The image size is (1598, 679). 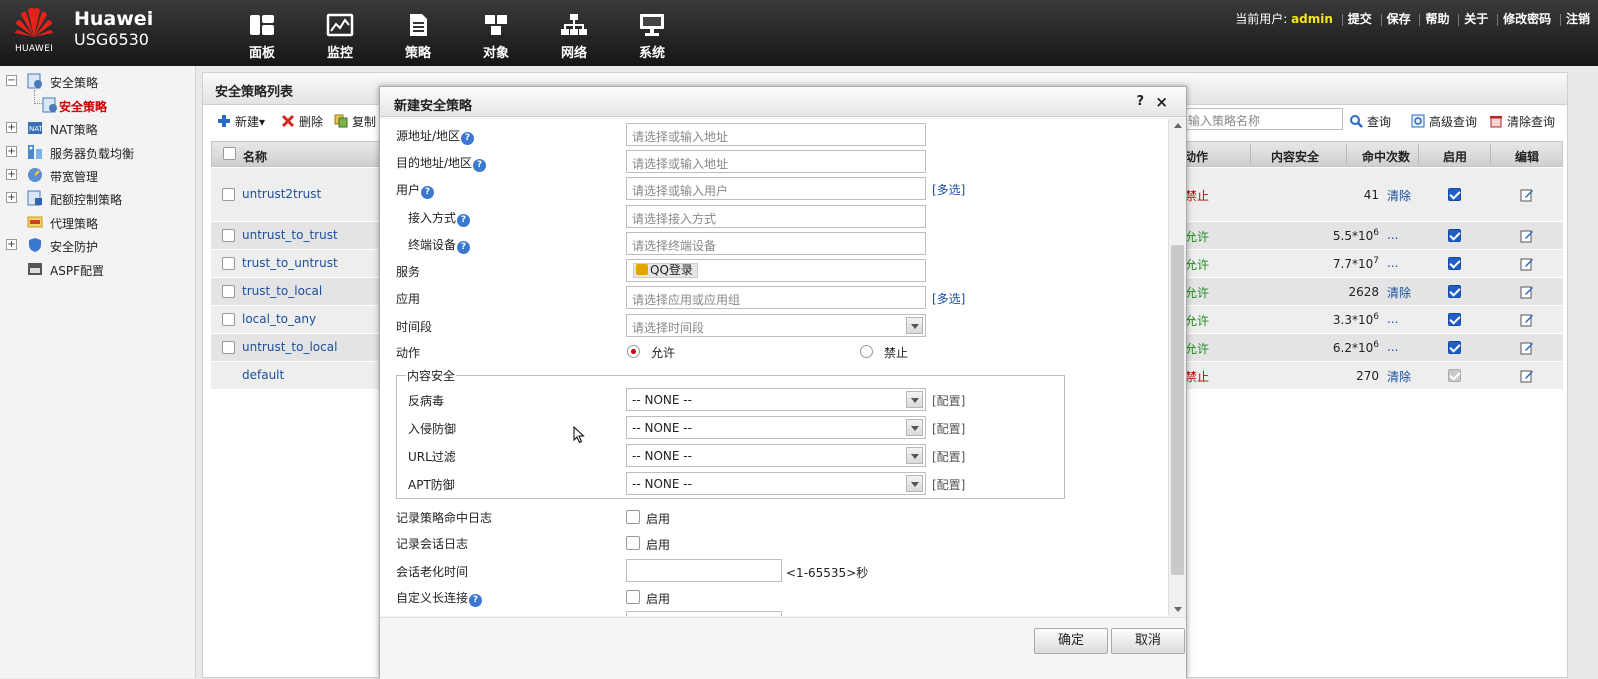 I want to click on sidebar-item-security-policy-group: − 安全策略, so click(x=98, y=81).